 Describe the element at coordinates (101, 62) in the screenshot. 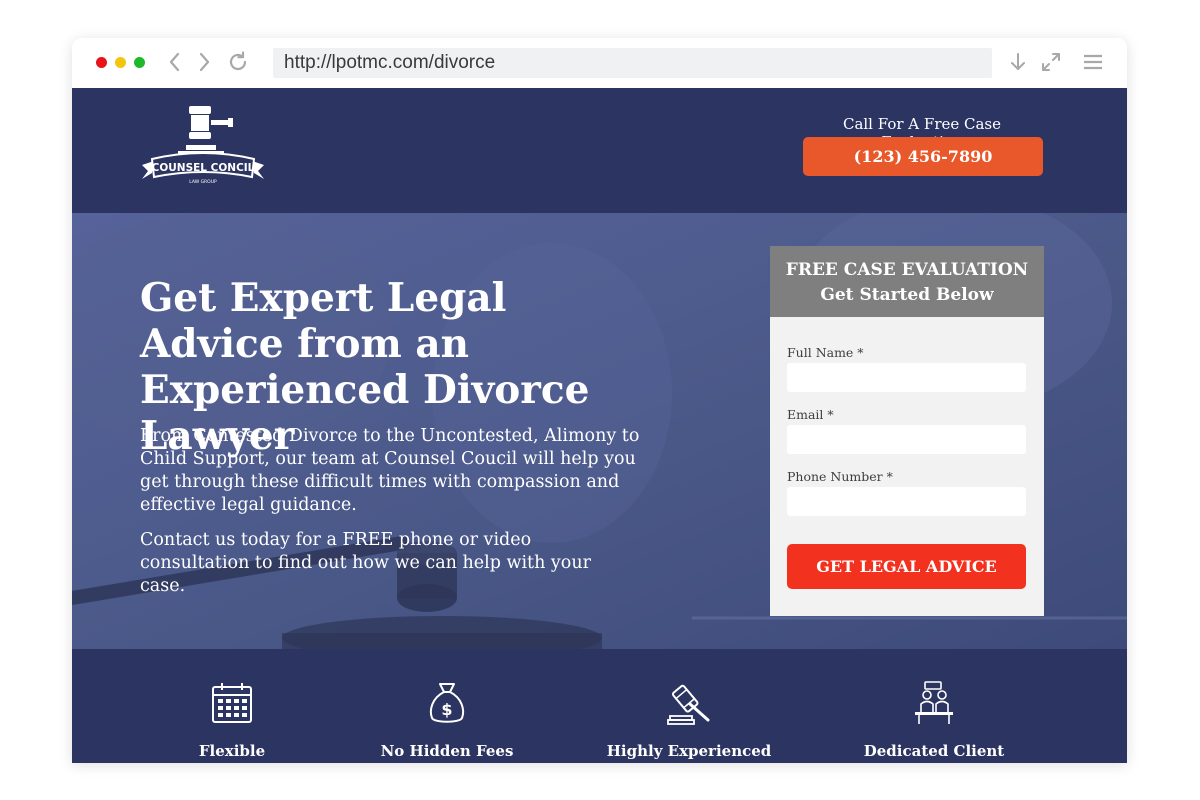

I see `close-window-button` at that location.